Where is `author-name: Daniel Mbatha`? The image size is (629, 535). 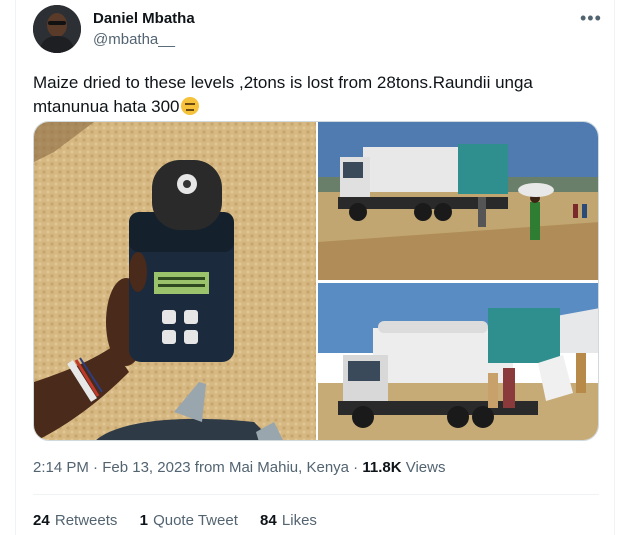 author-name: Daniel Mbatha is located at coordinates (144, 18).